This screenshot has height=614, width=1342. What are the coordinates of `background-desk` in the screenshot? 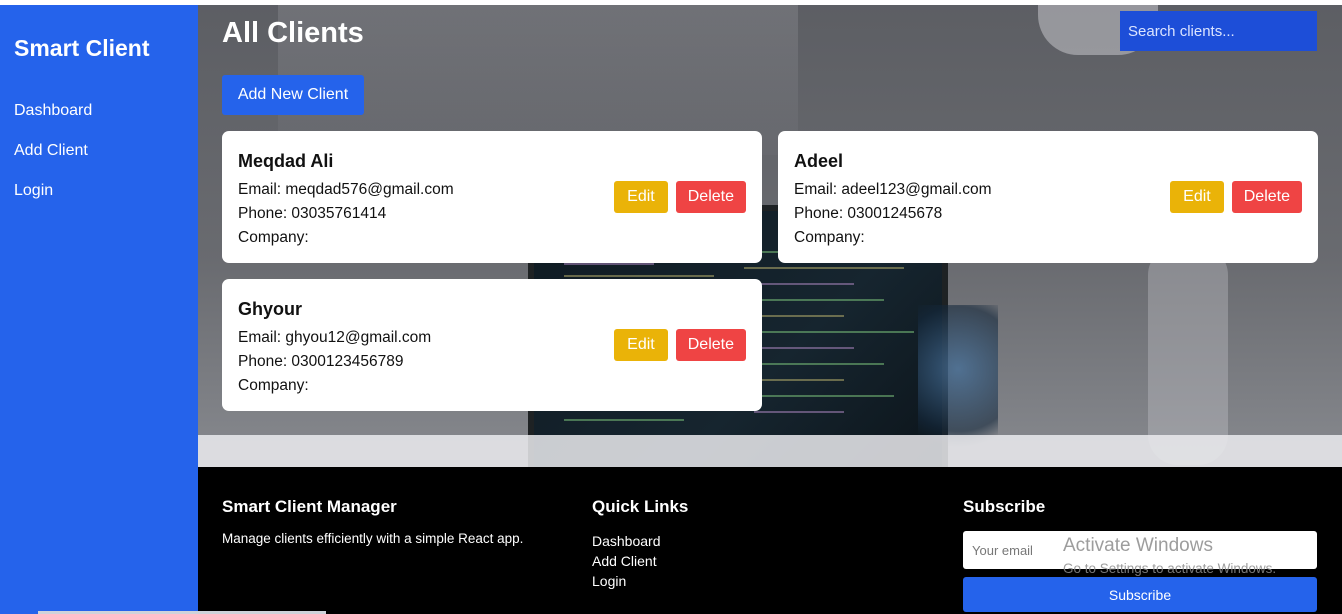 It's located at (770, 451).